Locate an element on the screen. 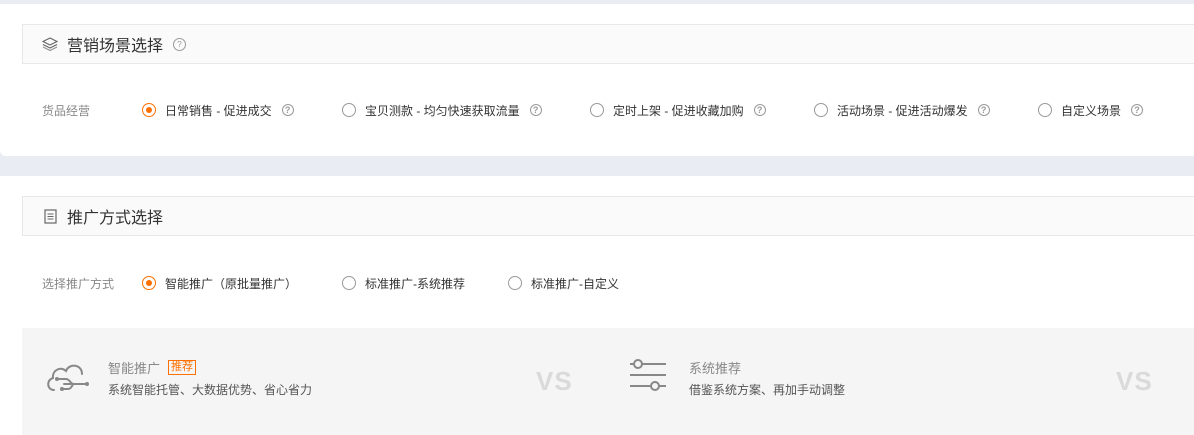 This screenshot has height=435, width=1194. promo-option-smart: 智能推广（原批量推广） is located at coordinates (219, 283).